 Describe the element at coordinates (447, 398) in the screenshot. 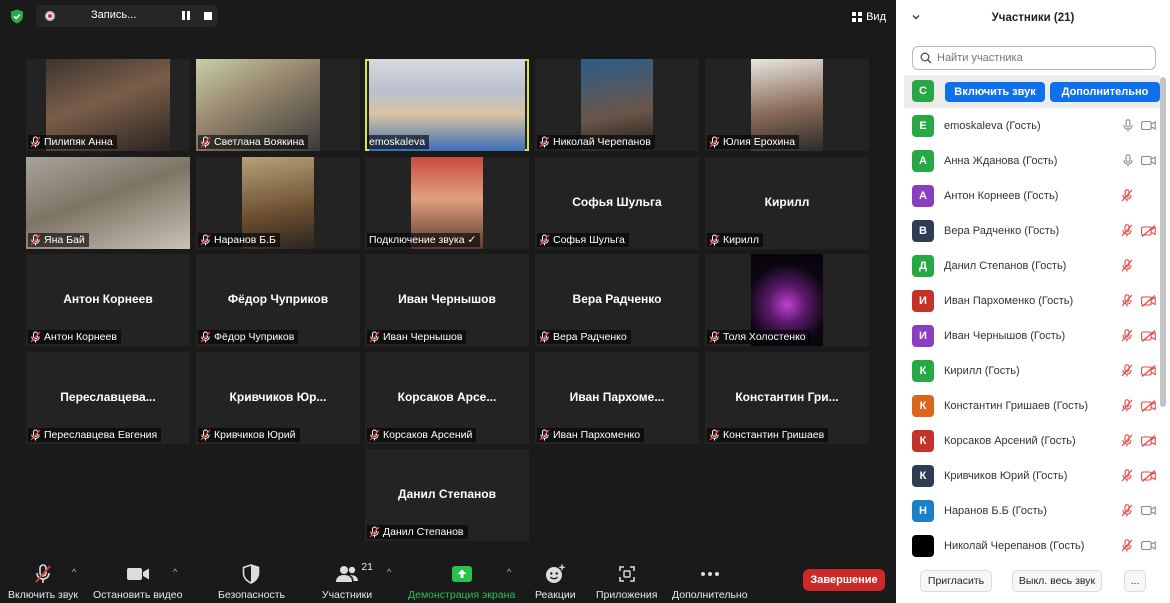

I see `video-tile: Корсаков Арсе... Корсаков Арсений` at that location.